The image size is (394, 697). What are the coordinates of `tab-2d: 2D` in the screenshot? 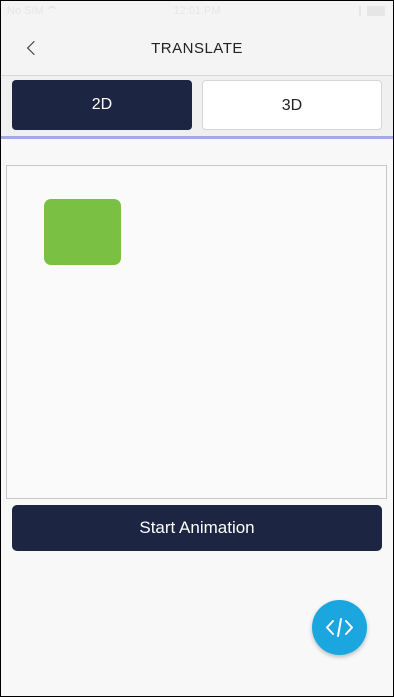 It's located at (102, 105).